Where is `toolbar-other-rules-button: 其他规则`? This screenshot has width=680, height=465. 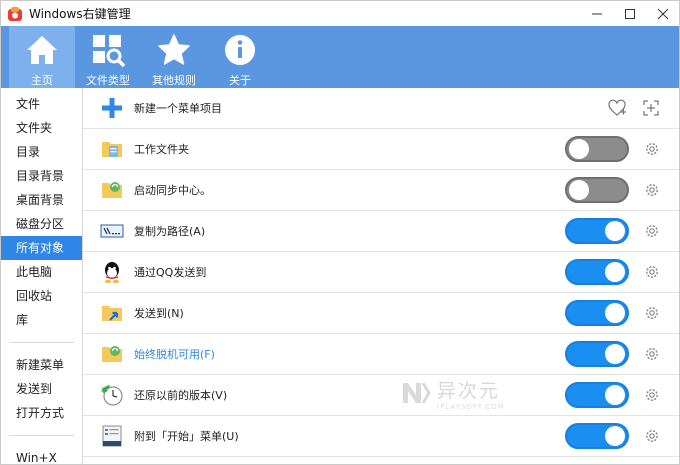
toolbar-other-rules-button: 其他规则 is located at coordinates (174, 57).